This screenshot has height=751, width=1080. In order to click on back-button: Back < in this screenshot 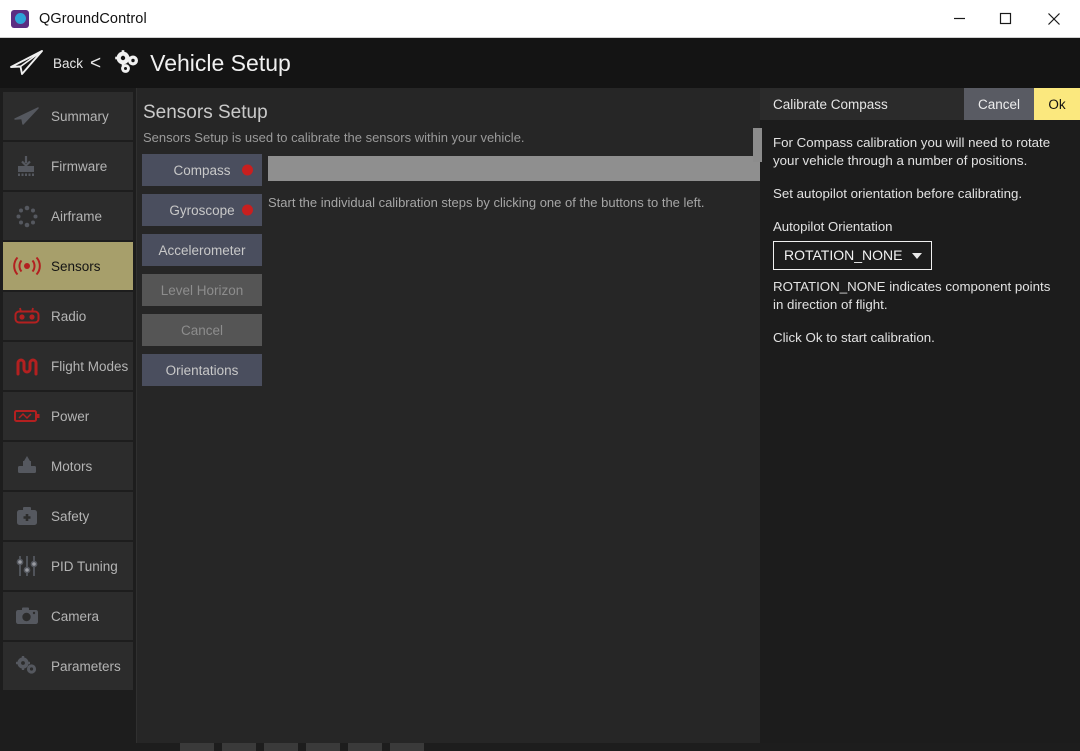, I will do `click(54, 63)`.